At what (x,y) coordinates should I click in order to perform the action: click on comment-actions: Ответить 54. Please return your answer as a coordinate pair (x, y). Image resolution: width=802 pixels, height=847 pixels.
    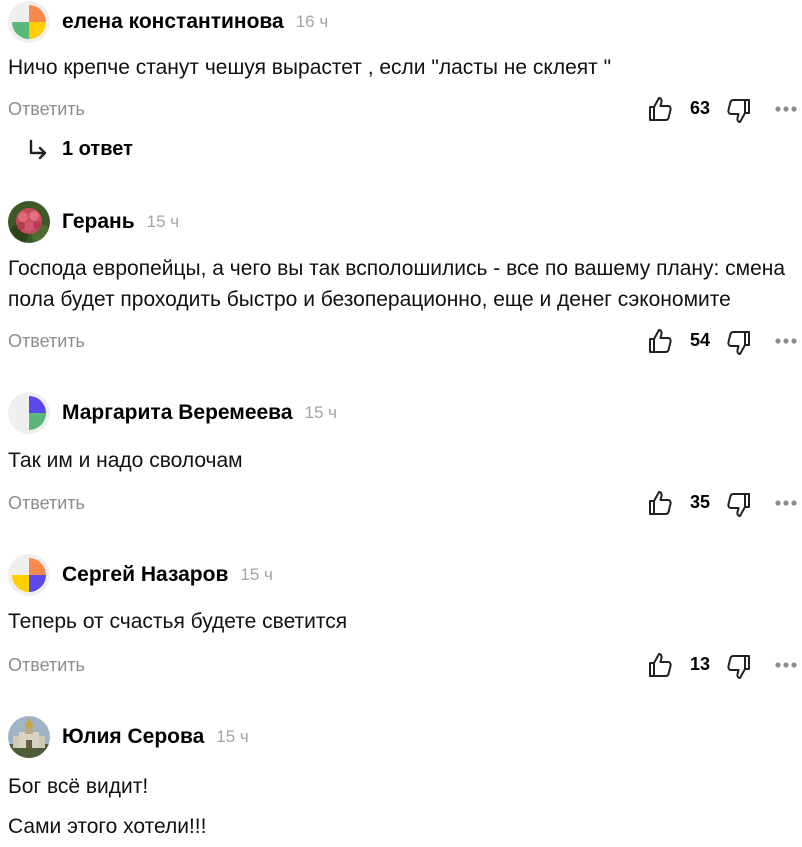
    Looking at the image, I should click on (401, 342).